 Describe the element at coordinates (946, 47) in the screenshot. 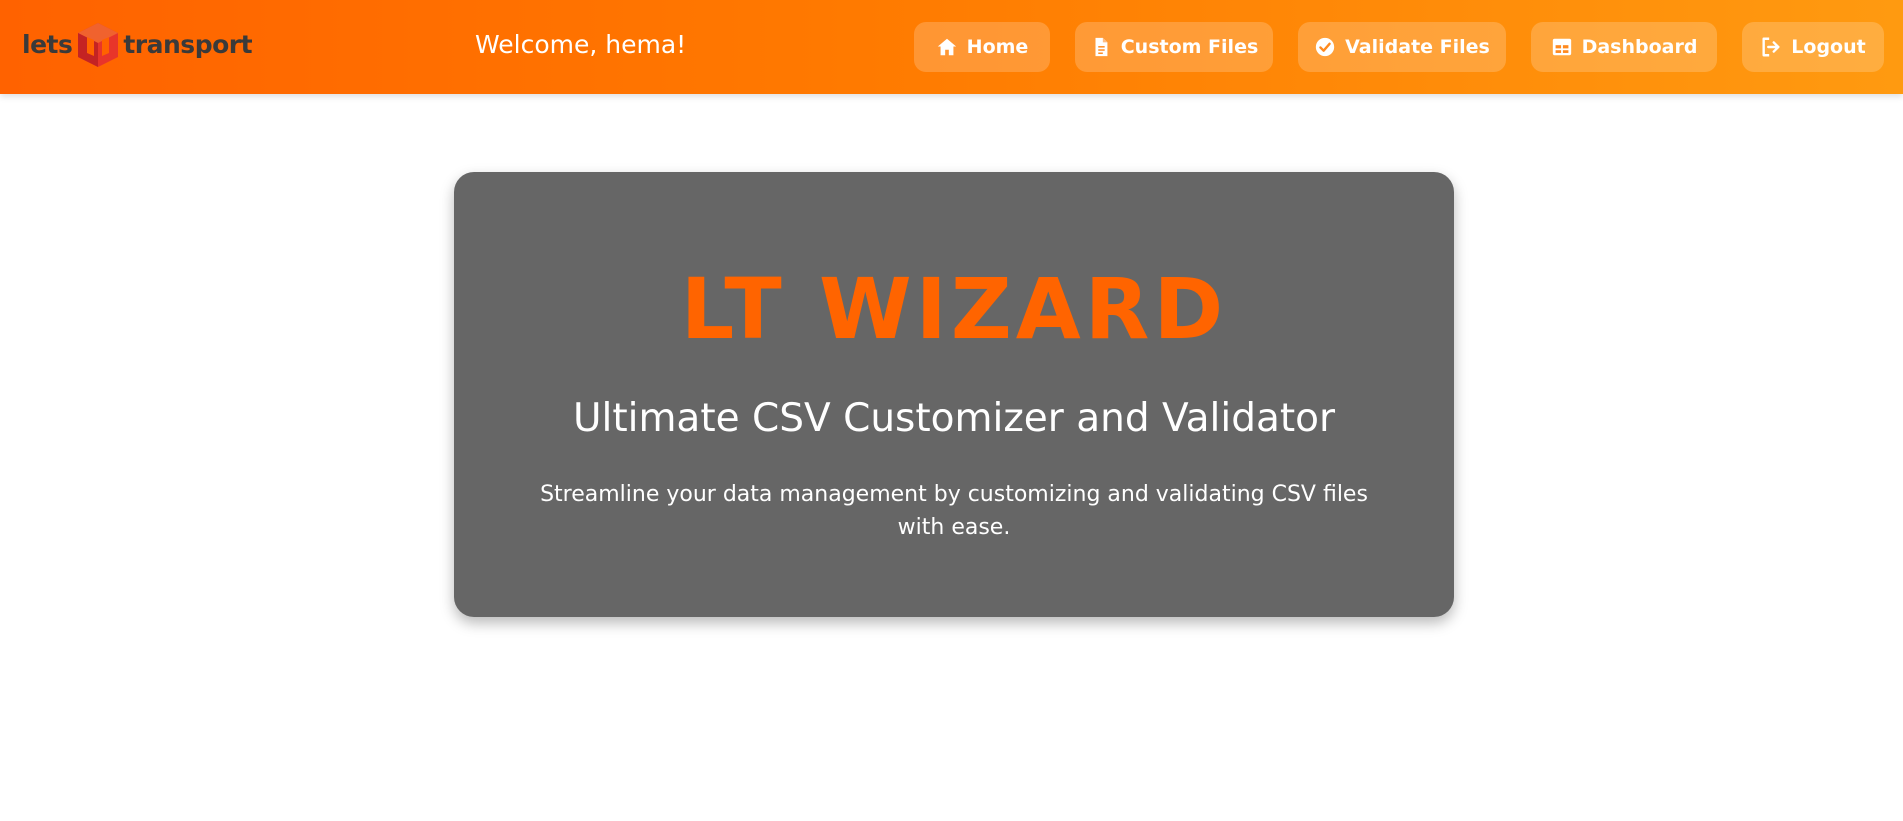

I see `home-icon` at that location.